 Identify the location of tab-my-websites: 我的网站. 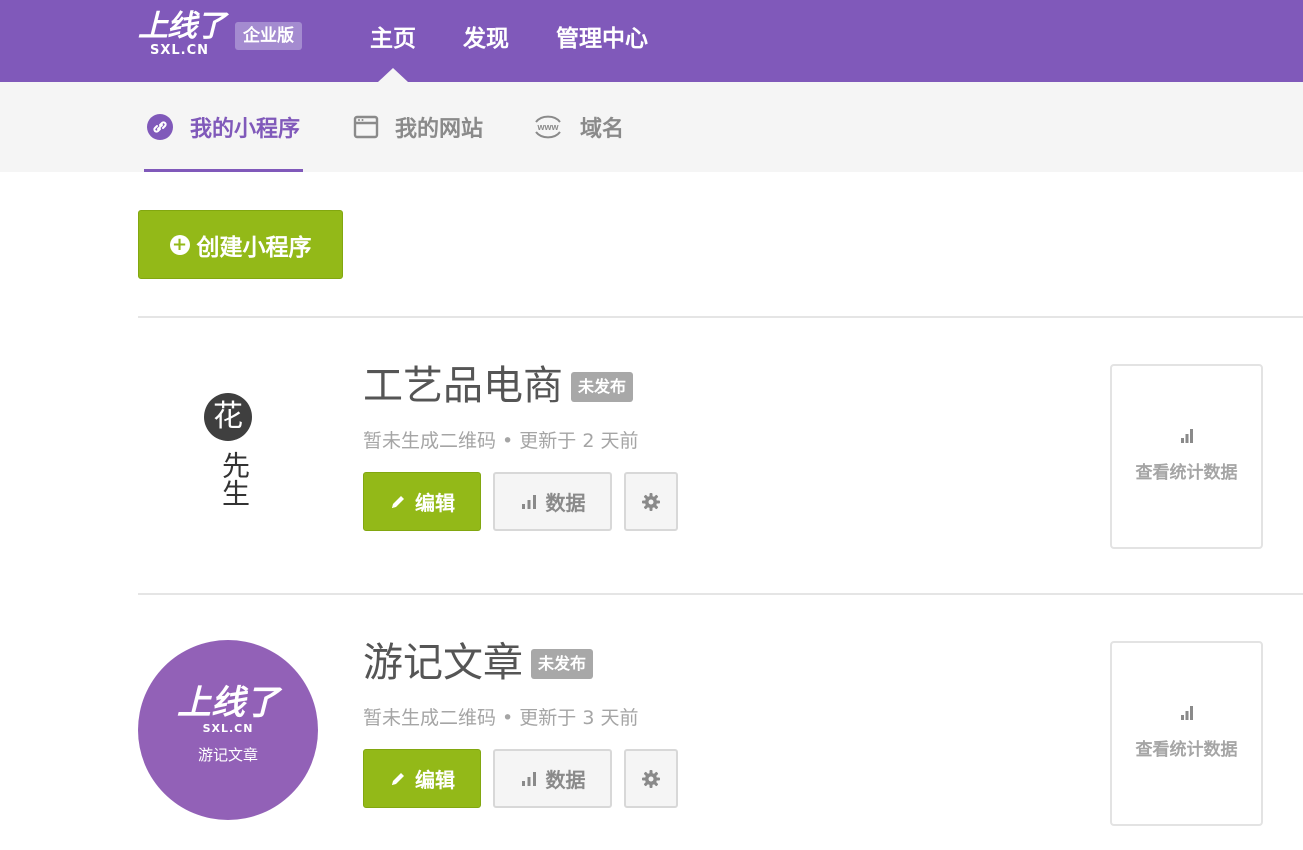
(418, 127).